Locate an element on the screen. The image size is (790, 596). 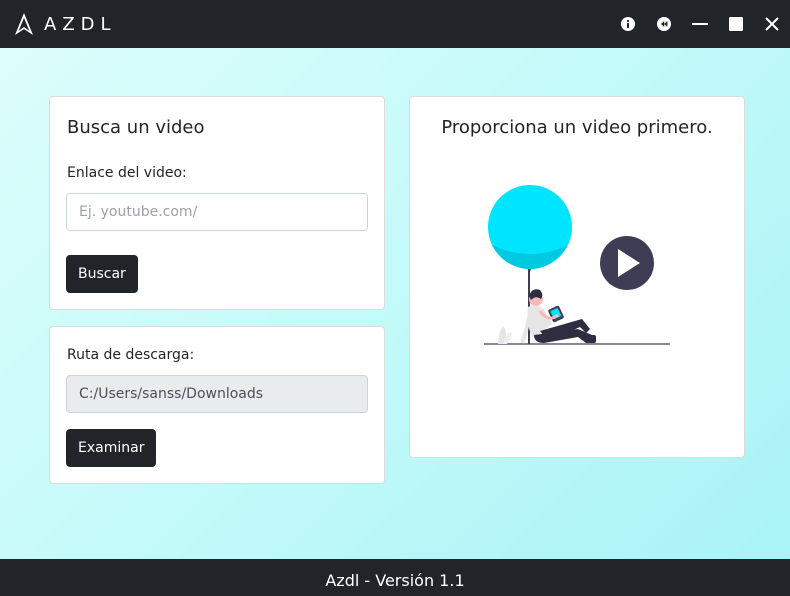
minimize-icon is located at coordinates (700, 24).